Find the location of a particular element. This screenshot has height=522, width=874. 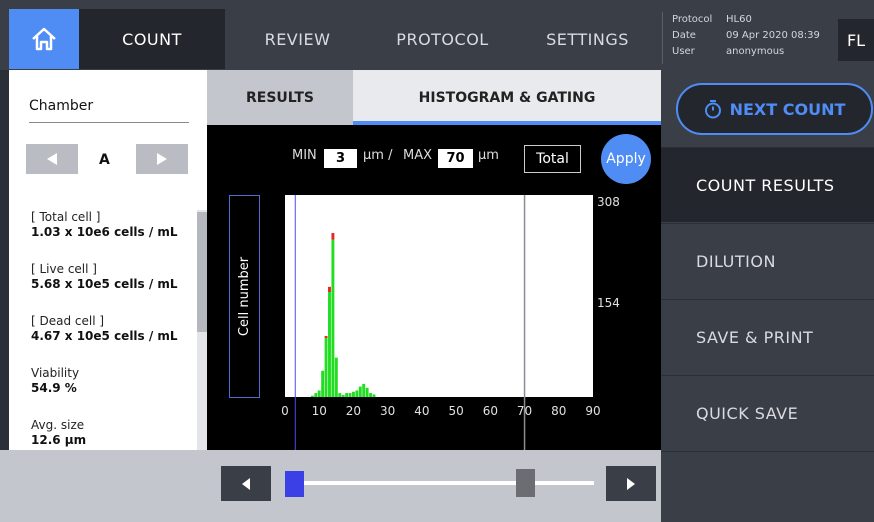

tab-review: REVIEW is located at coordinates (297, 39).